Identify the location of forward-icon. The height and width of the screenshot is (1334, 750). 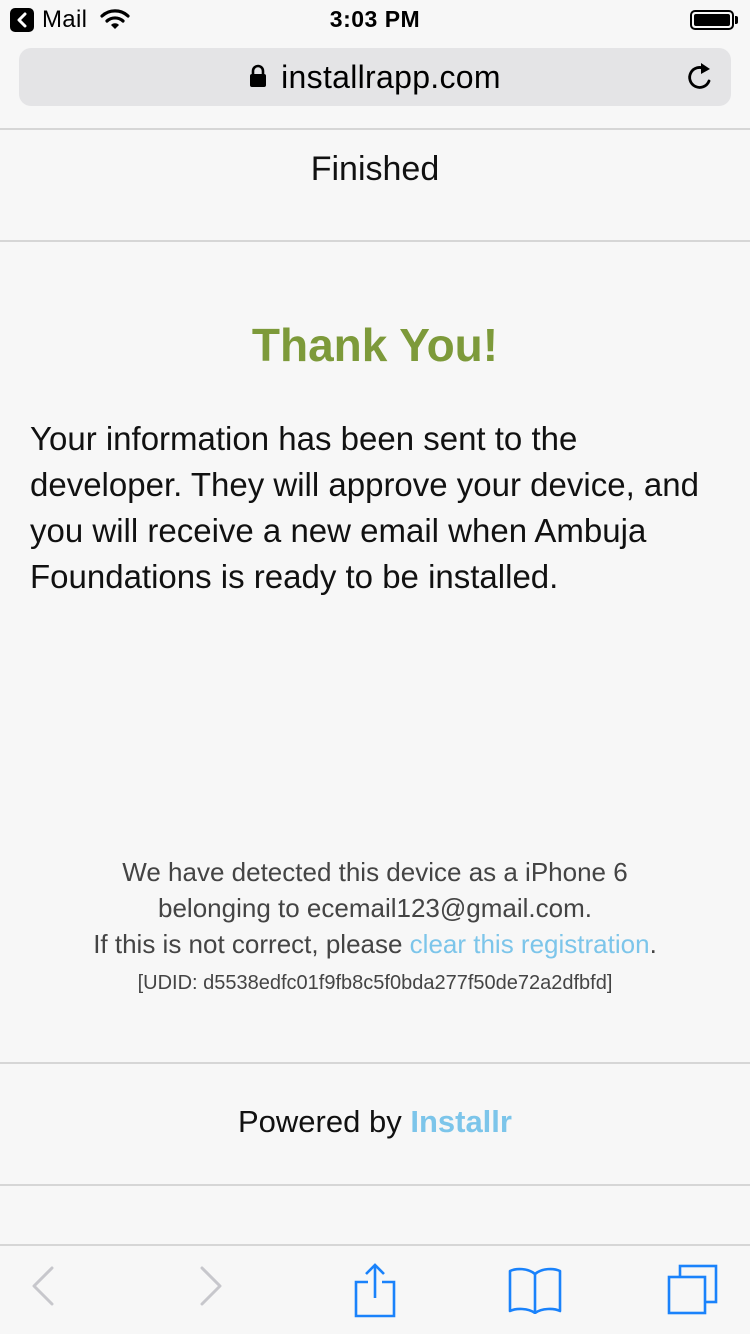
(211, 1286).